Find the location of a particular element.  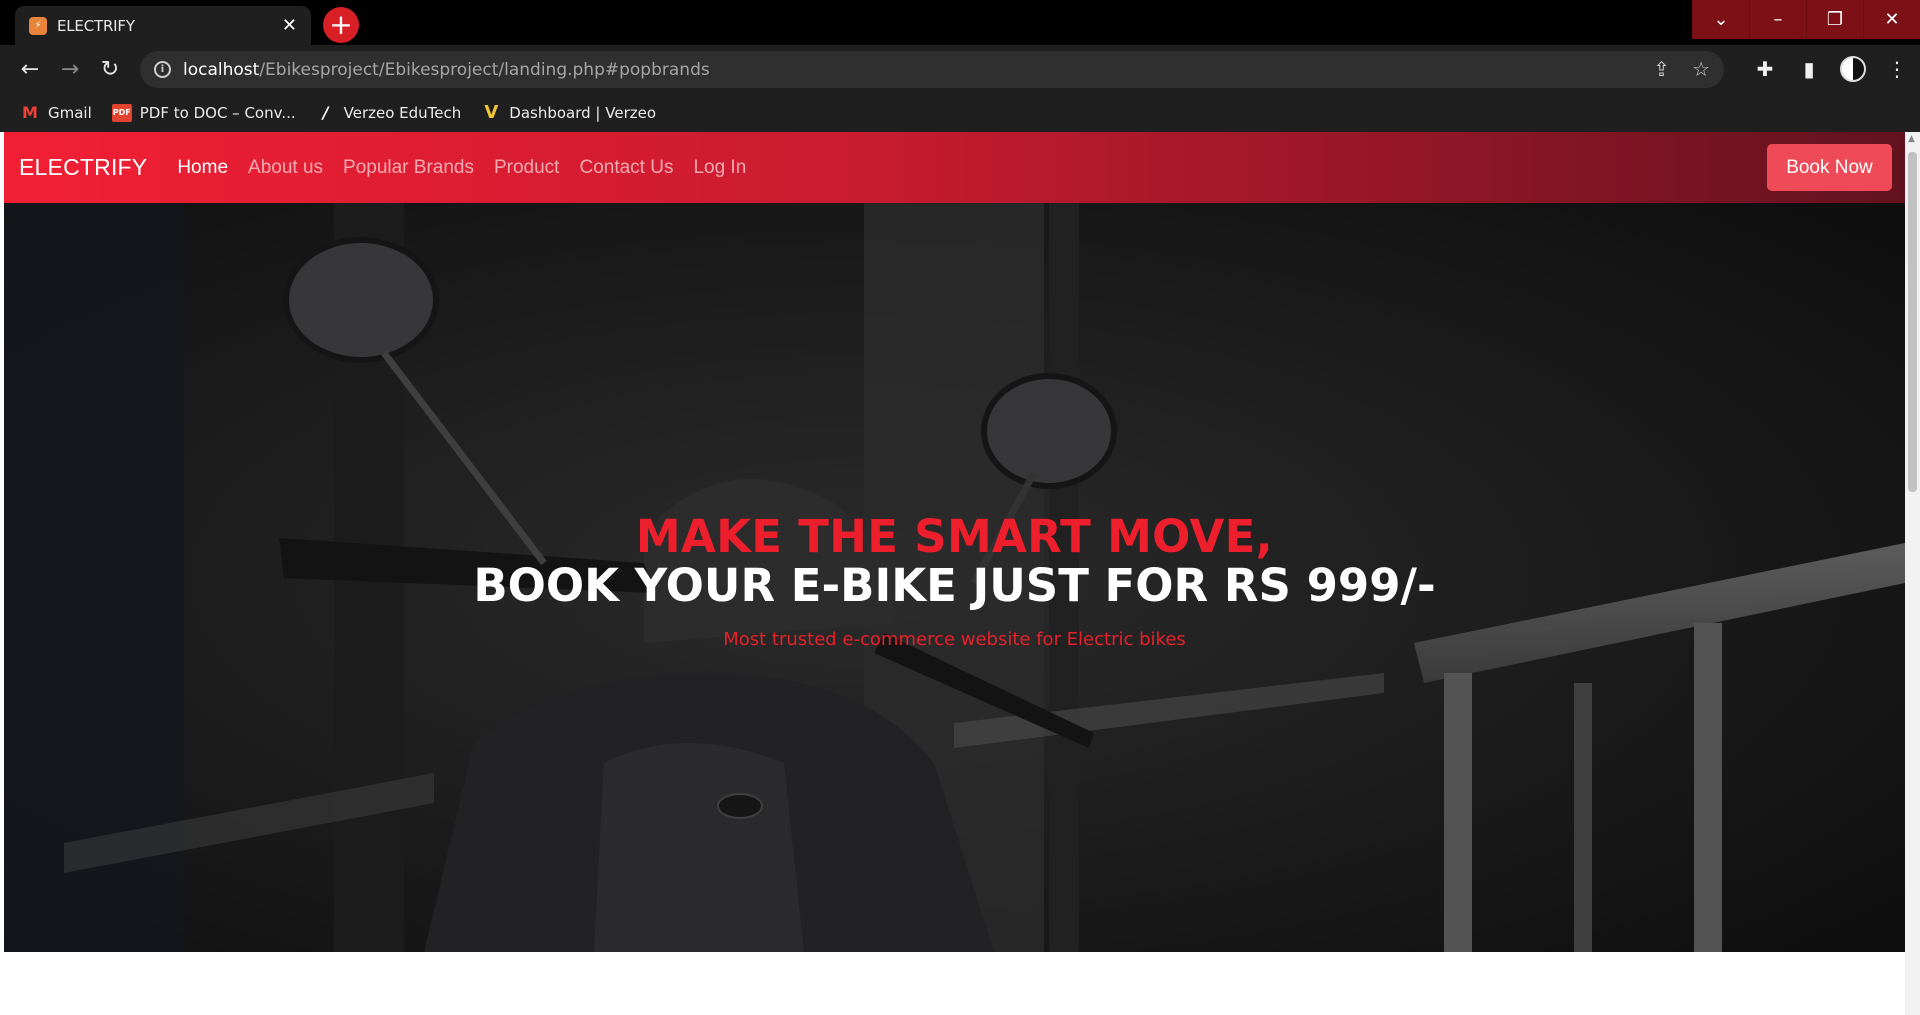

page-scrollbar: ▲ is located at coordinates (1912, 573).